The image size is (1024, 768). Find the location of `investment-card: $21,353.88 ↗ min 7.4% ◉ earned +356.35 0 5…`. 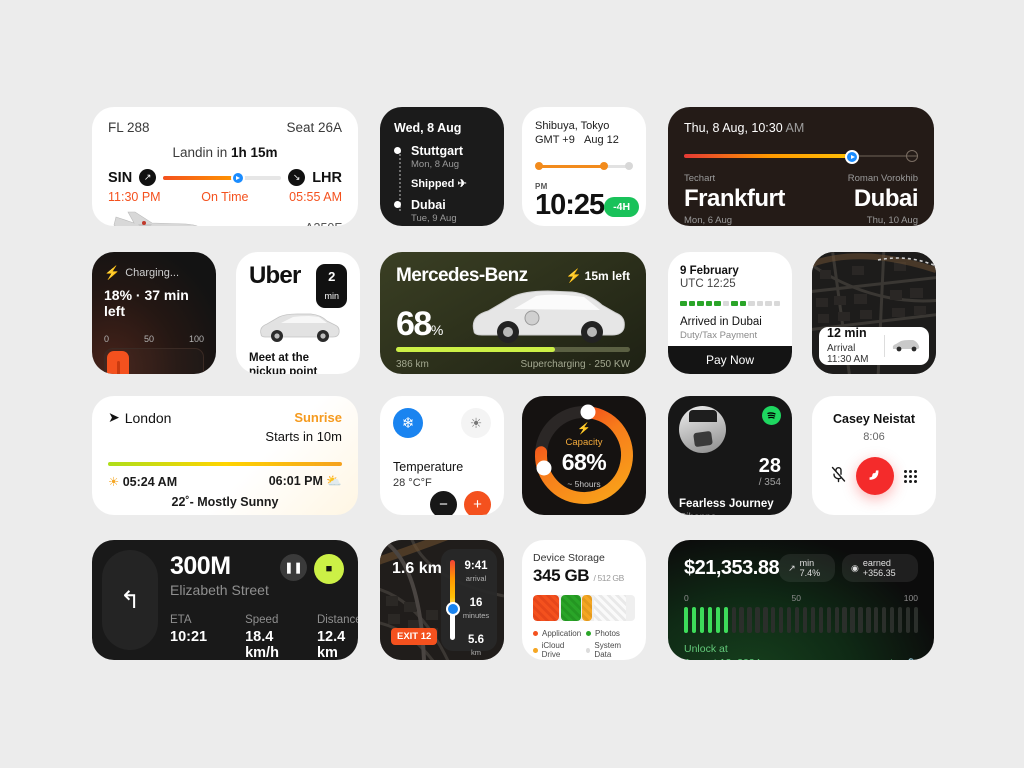

investment-card: $21,353.88 ↗ min 7.4% ◉ earned +356.35 0 5… is located at coordinates (801, 600).